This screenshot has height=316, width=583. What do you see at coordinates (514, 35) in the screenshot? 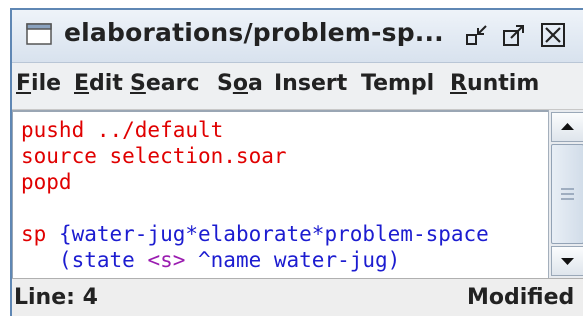
I see `maximize-icon` at bounding box center [514, 35].